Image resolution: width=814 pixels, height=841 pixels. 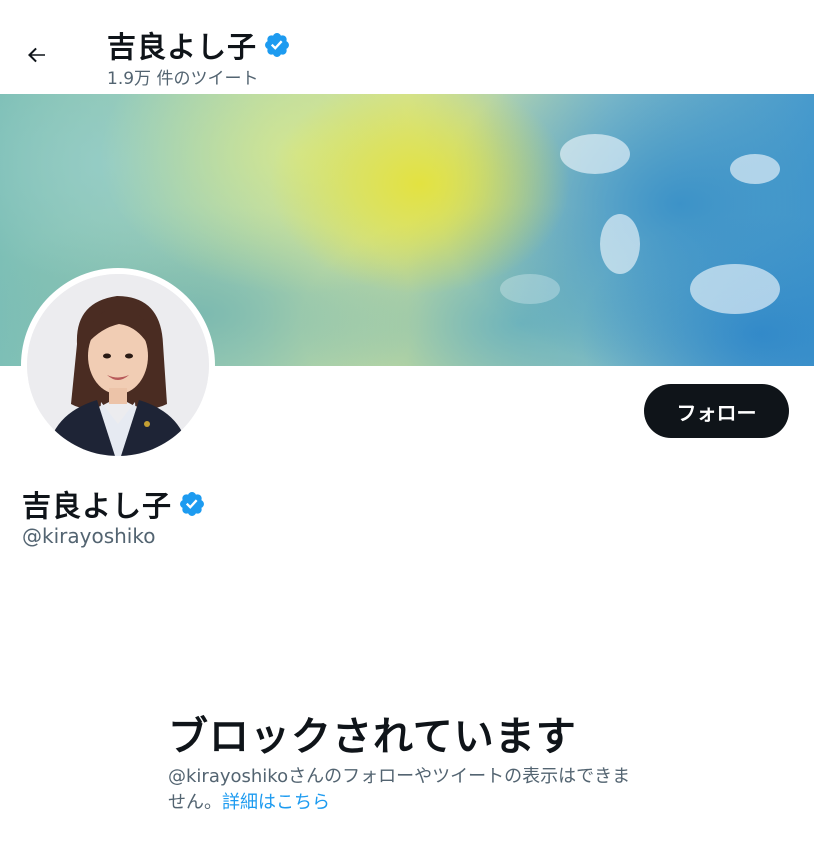 I want to click on profile-handle: @kirayoshiko, so click(x=89, y=536).